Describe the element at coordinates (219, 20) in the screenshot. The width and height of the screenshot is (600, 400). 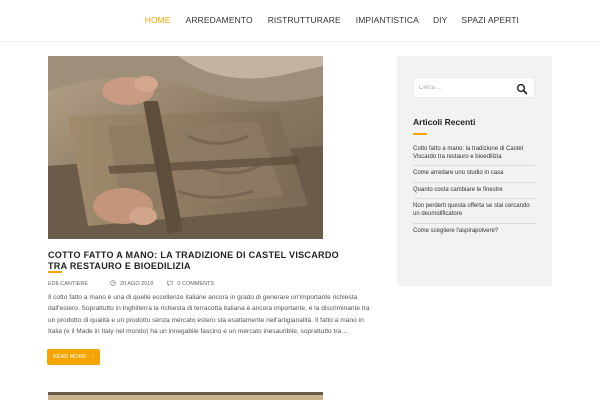
I see `nav-item-arredamento: ARREDAMENTO` at that location.